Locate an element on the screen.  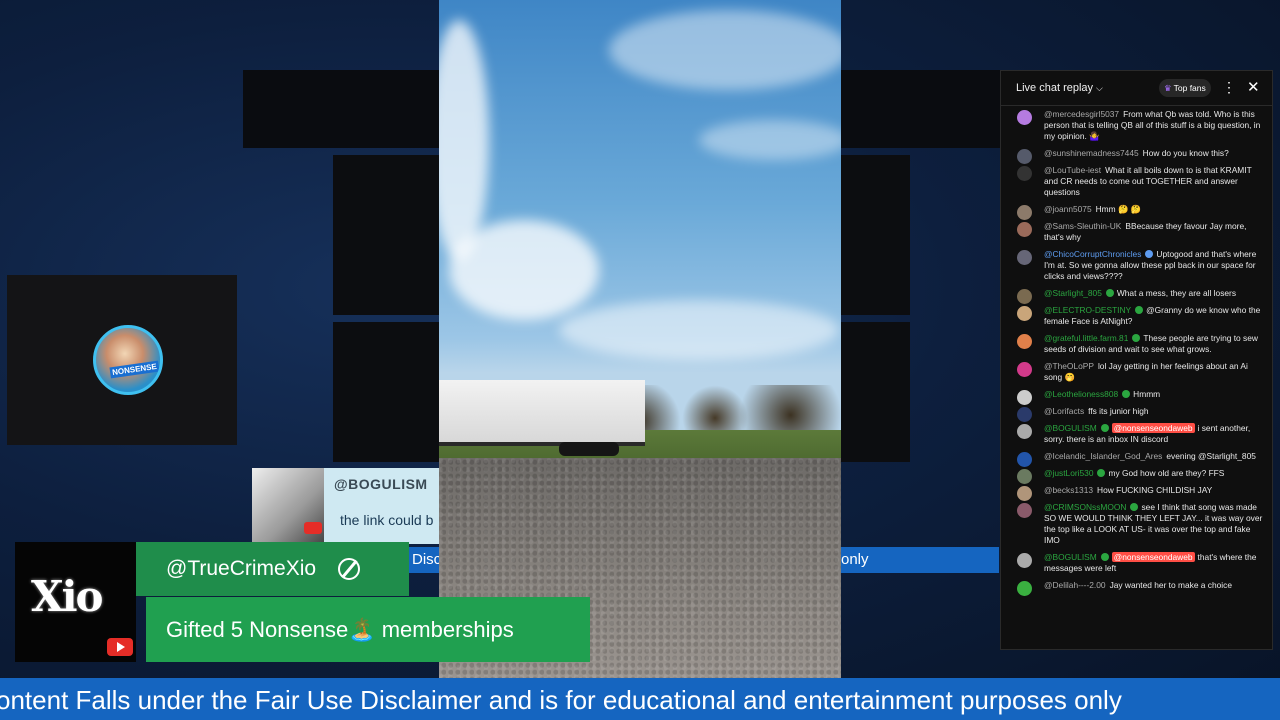
chat-username: @Icelandic_Islander_God_Ares is located at coordinates (1103, 456).